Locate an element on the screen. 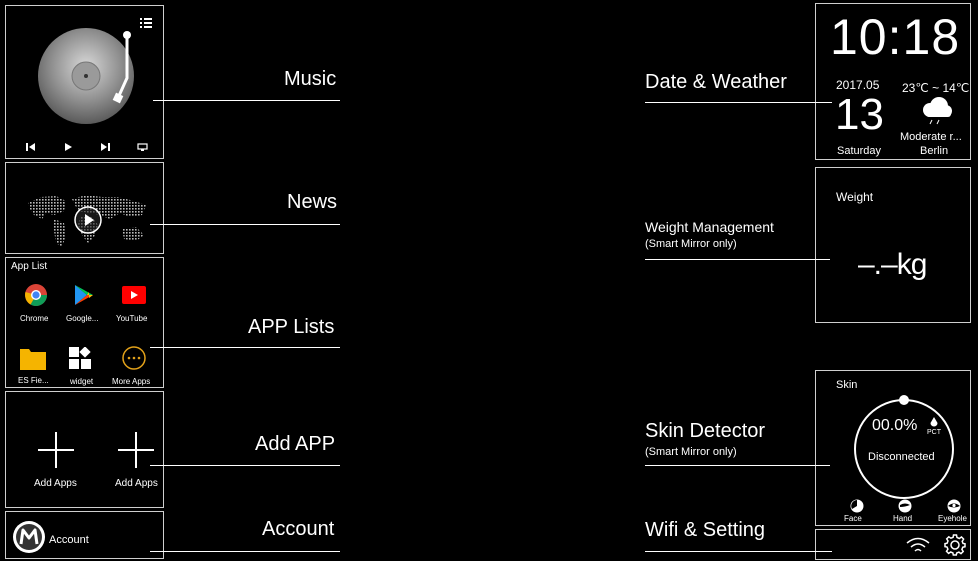  wifi-setting-callout-line is located at coordinates (738, 551).